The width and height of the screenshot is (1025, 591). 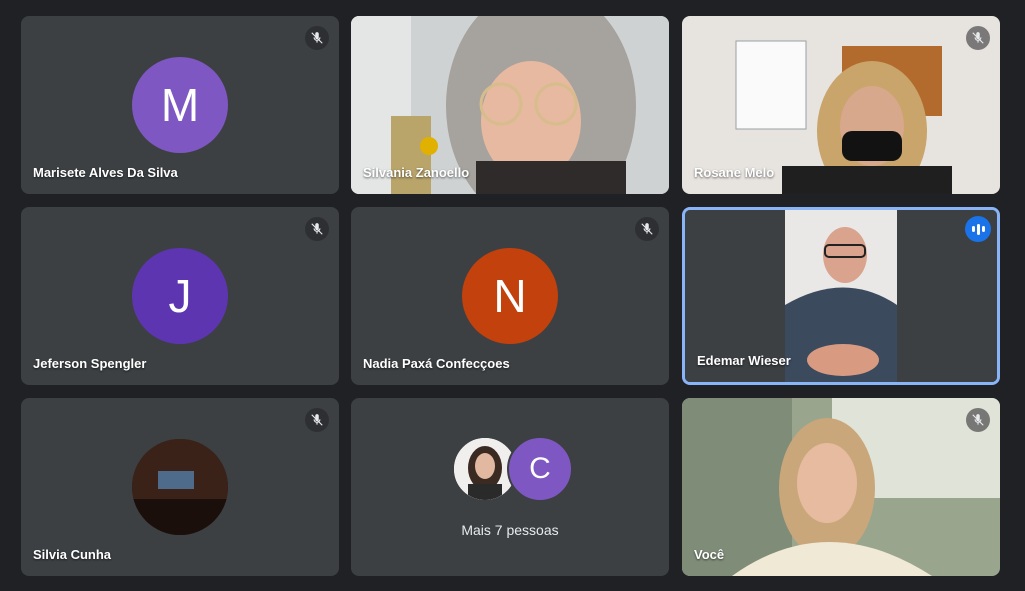 I want to click on more-participants-tile: C Mais 7 pessoas, so click(x=510, y=487).